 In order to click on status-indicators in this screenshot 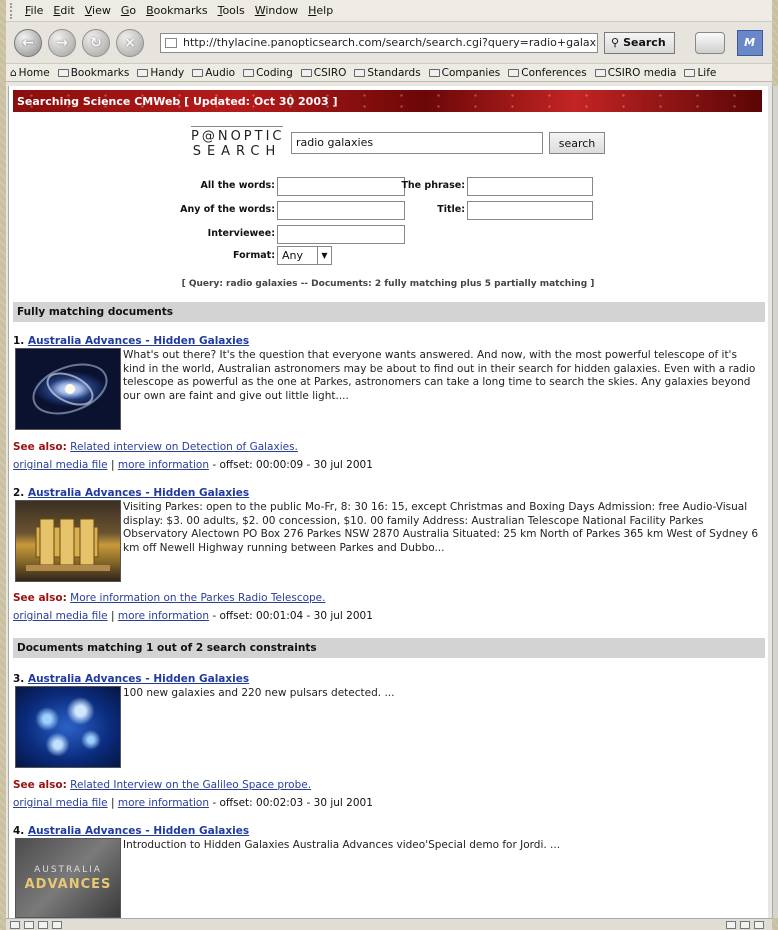, I will do `click(749, 924)`.